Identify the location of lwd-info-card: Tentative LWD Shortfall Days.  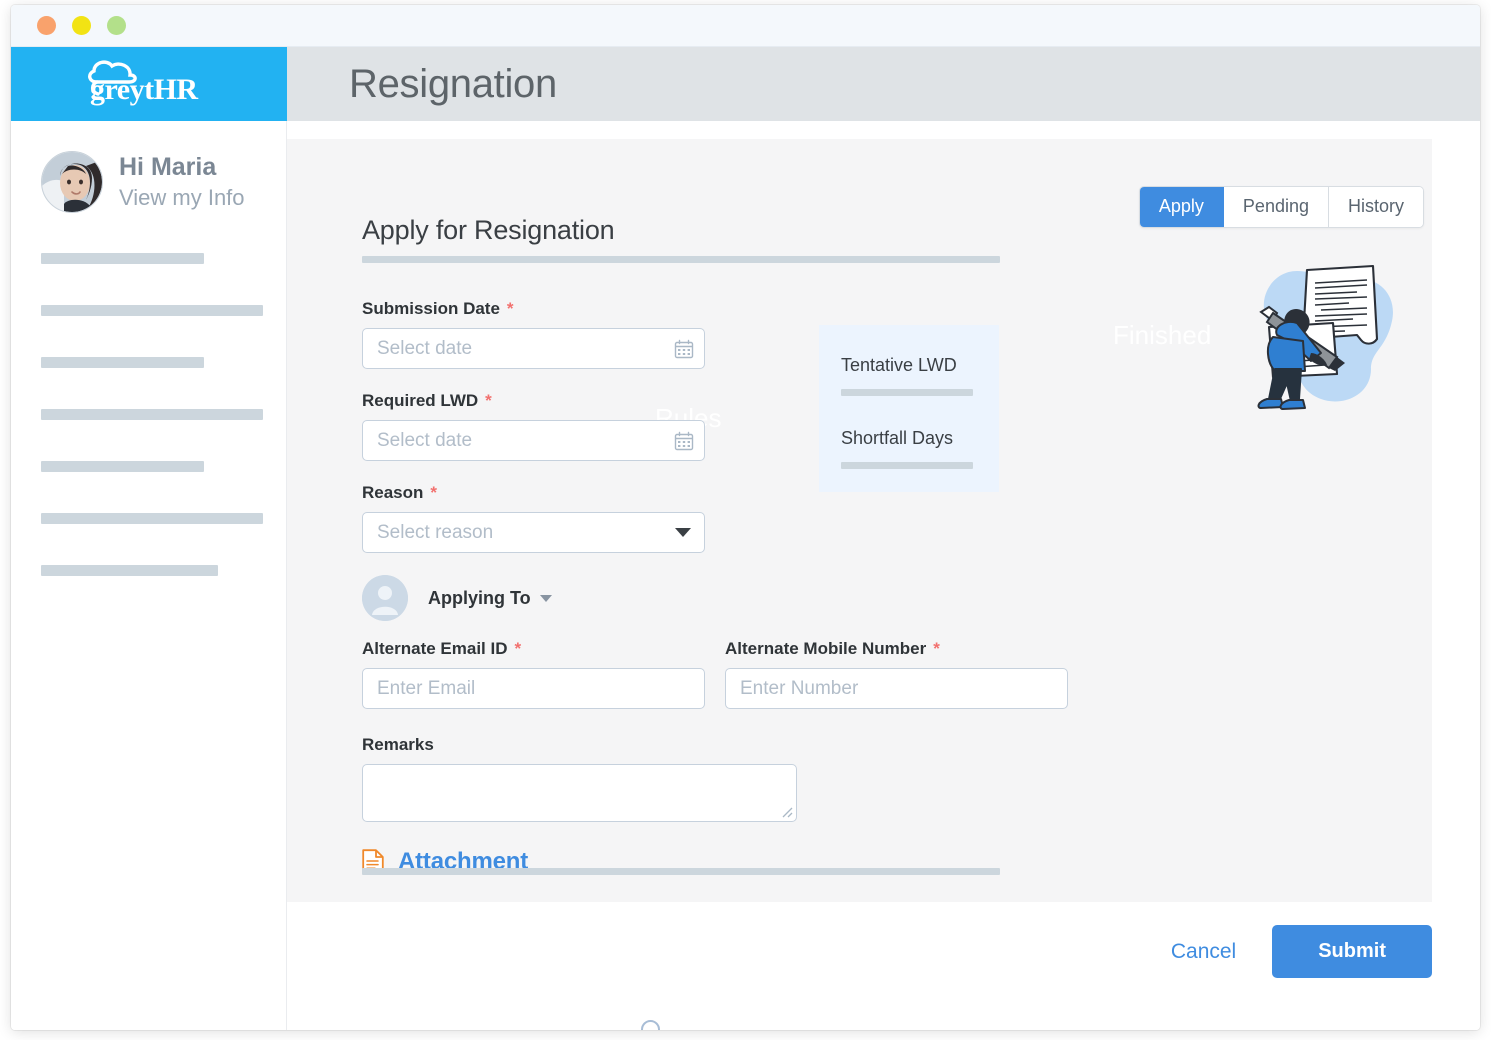
(909, 408).